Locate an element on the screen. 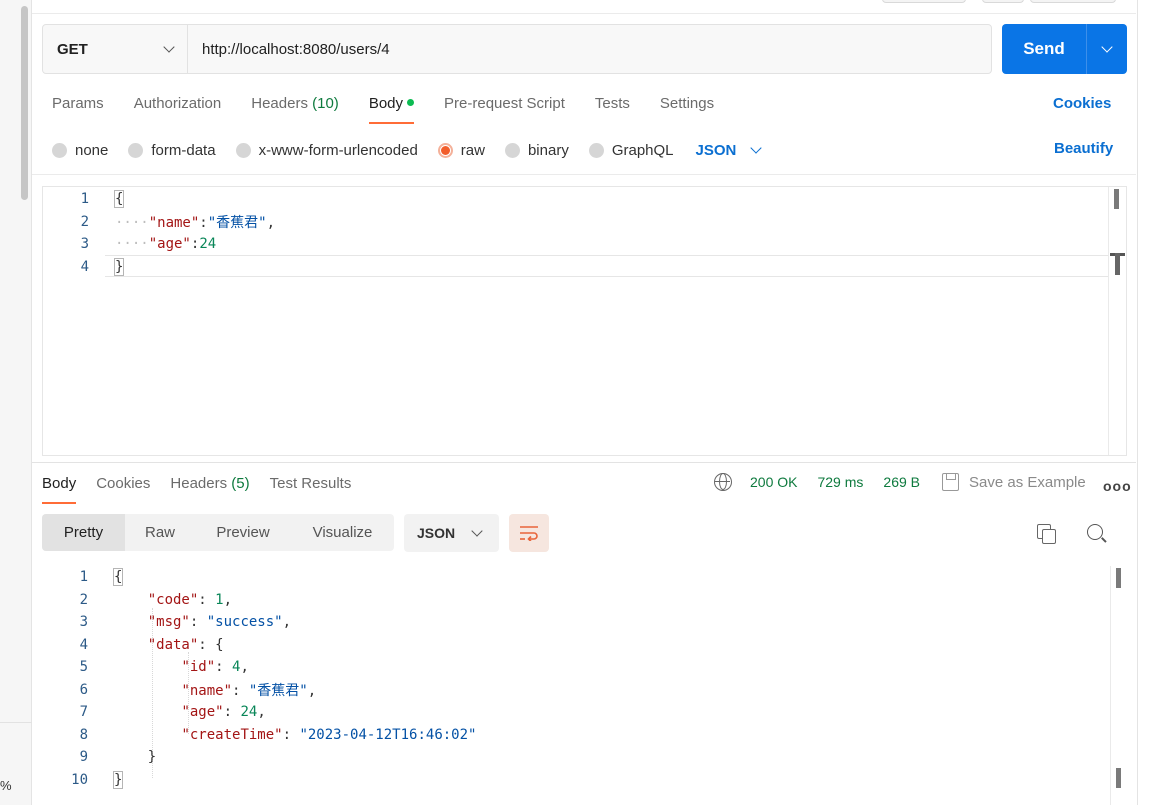 The height and width of the screenshot is (805, 1174). resp-tab-headers: Headers (5) is located at coordinates (209, 489).